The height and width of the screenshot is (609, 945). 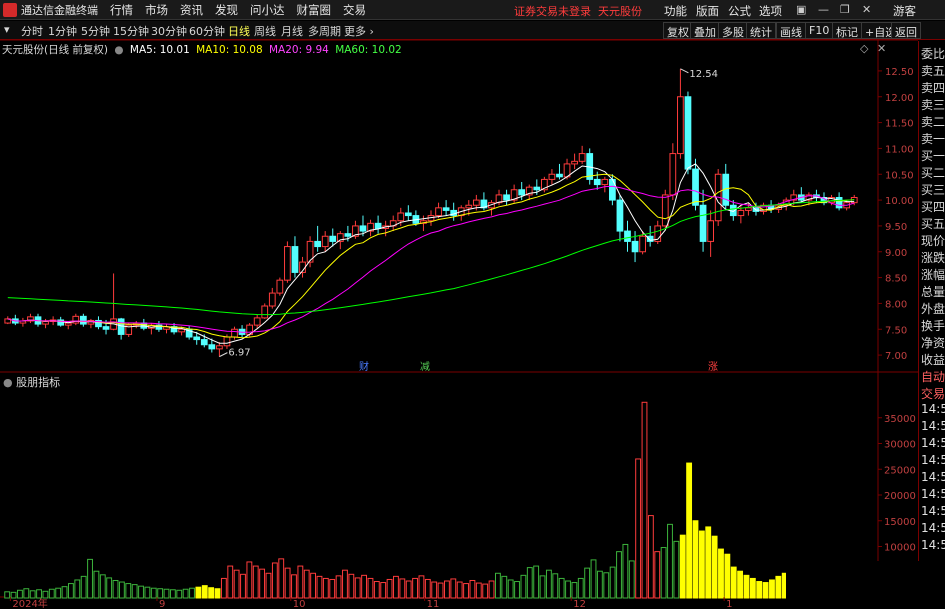 I want to click on menu-xuanxiang: 选项, so click(x=770, y=11).